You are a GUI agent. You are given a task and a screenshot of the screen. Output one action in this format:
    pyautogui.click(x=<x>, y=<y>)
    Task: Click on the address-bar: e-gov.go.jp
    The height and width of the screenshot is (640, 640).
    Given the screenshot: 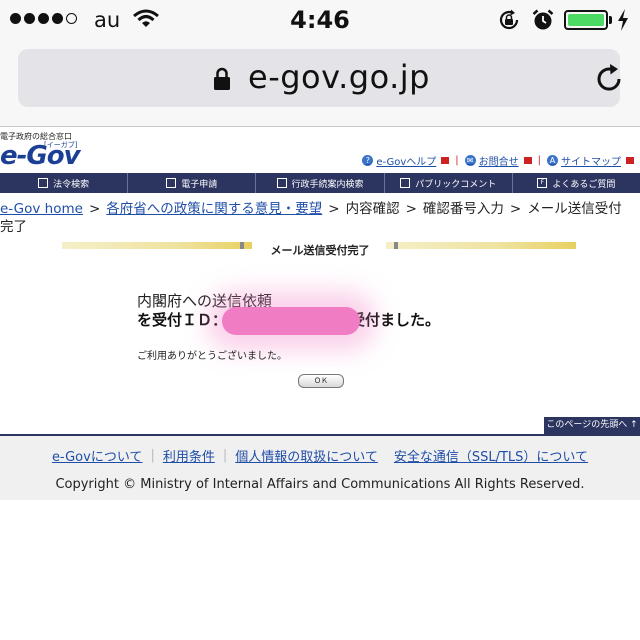 What is the action you would take?
    pyautogui.click(x=319, y=78)
    